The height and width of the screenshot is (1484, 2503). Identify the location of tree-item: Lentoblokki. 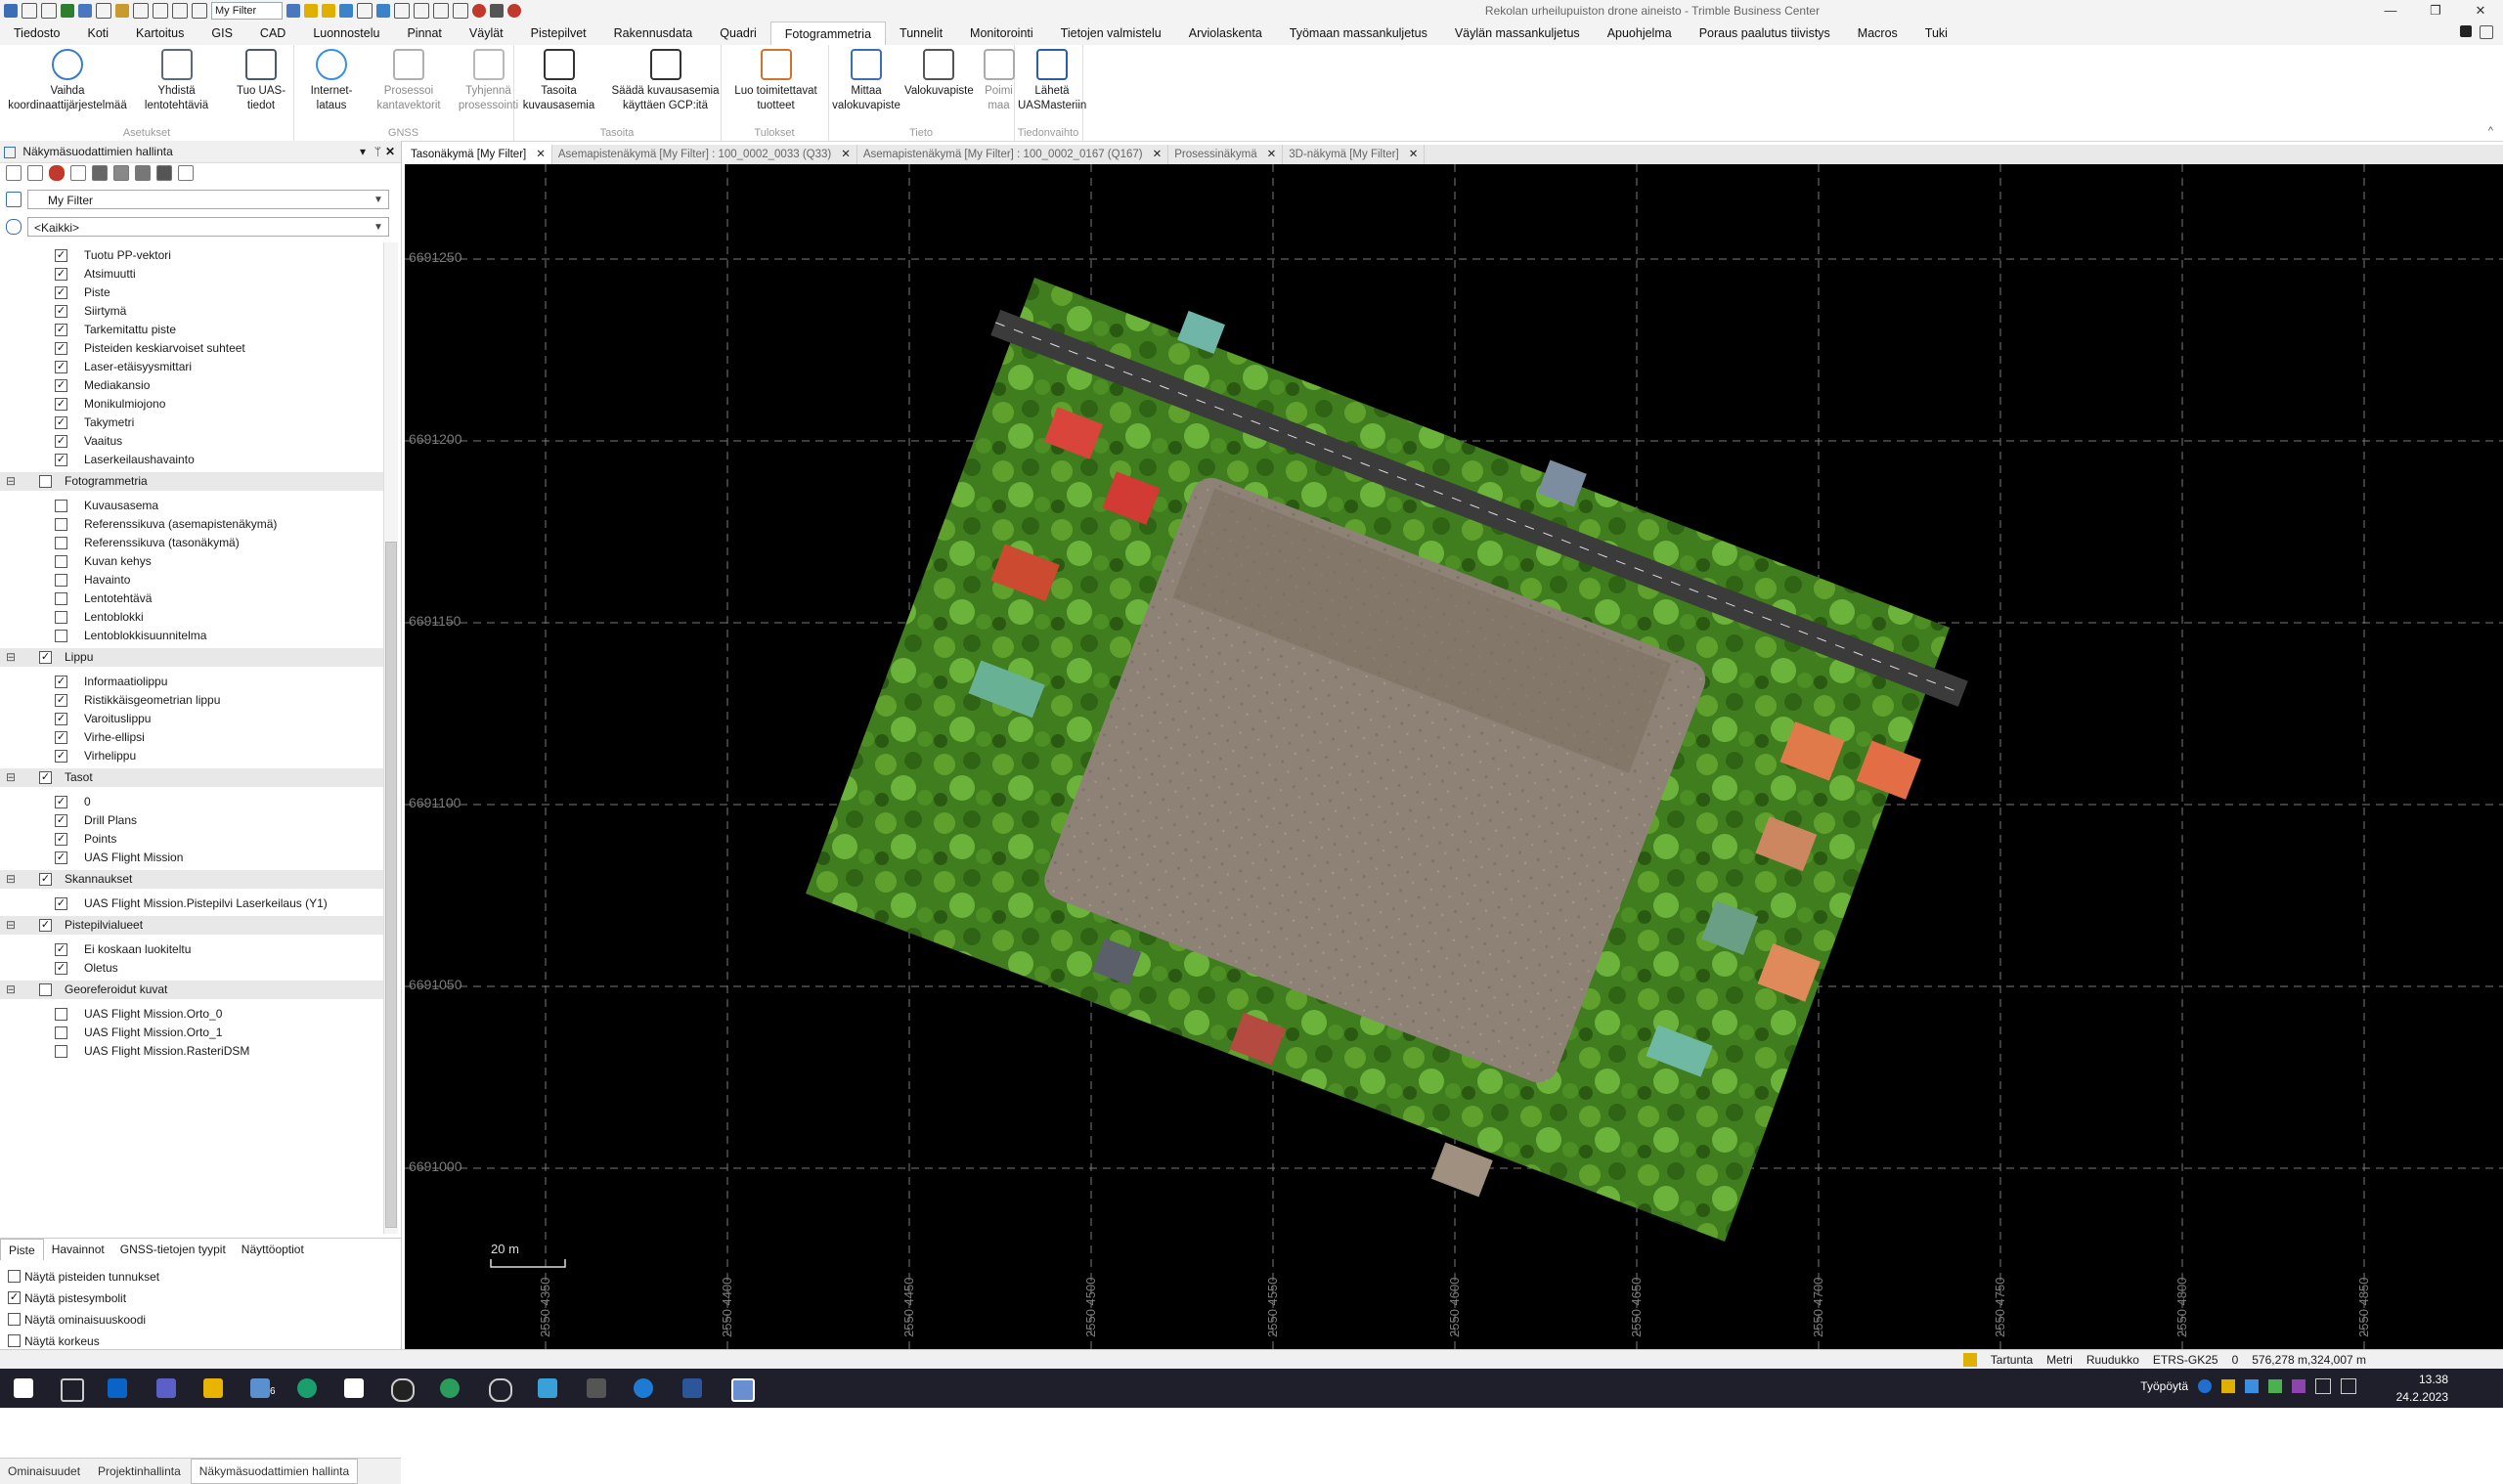
(191, 617).